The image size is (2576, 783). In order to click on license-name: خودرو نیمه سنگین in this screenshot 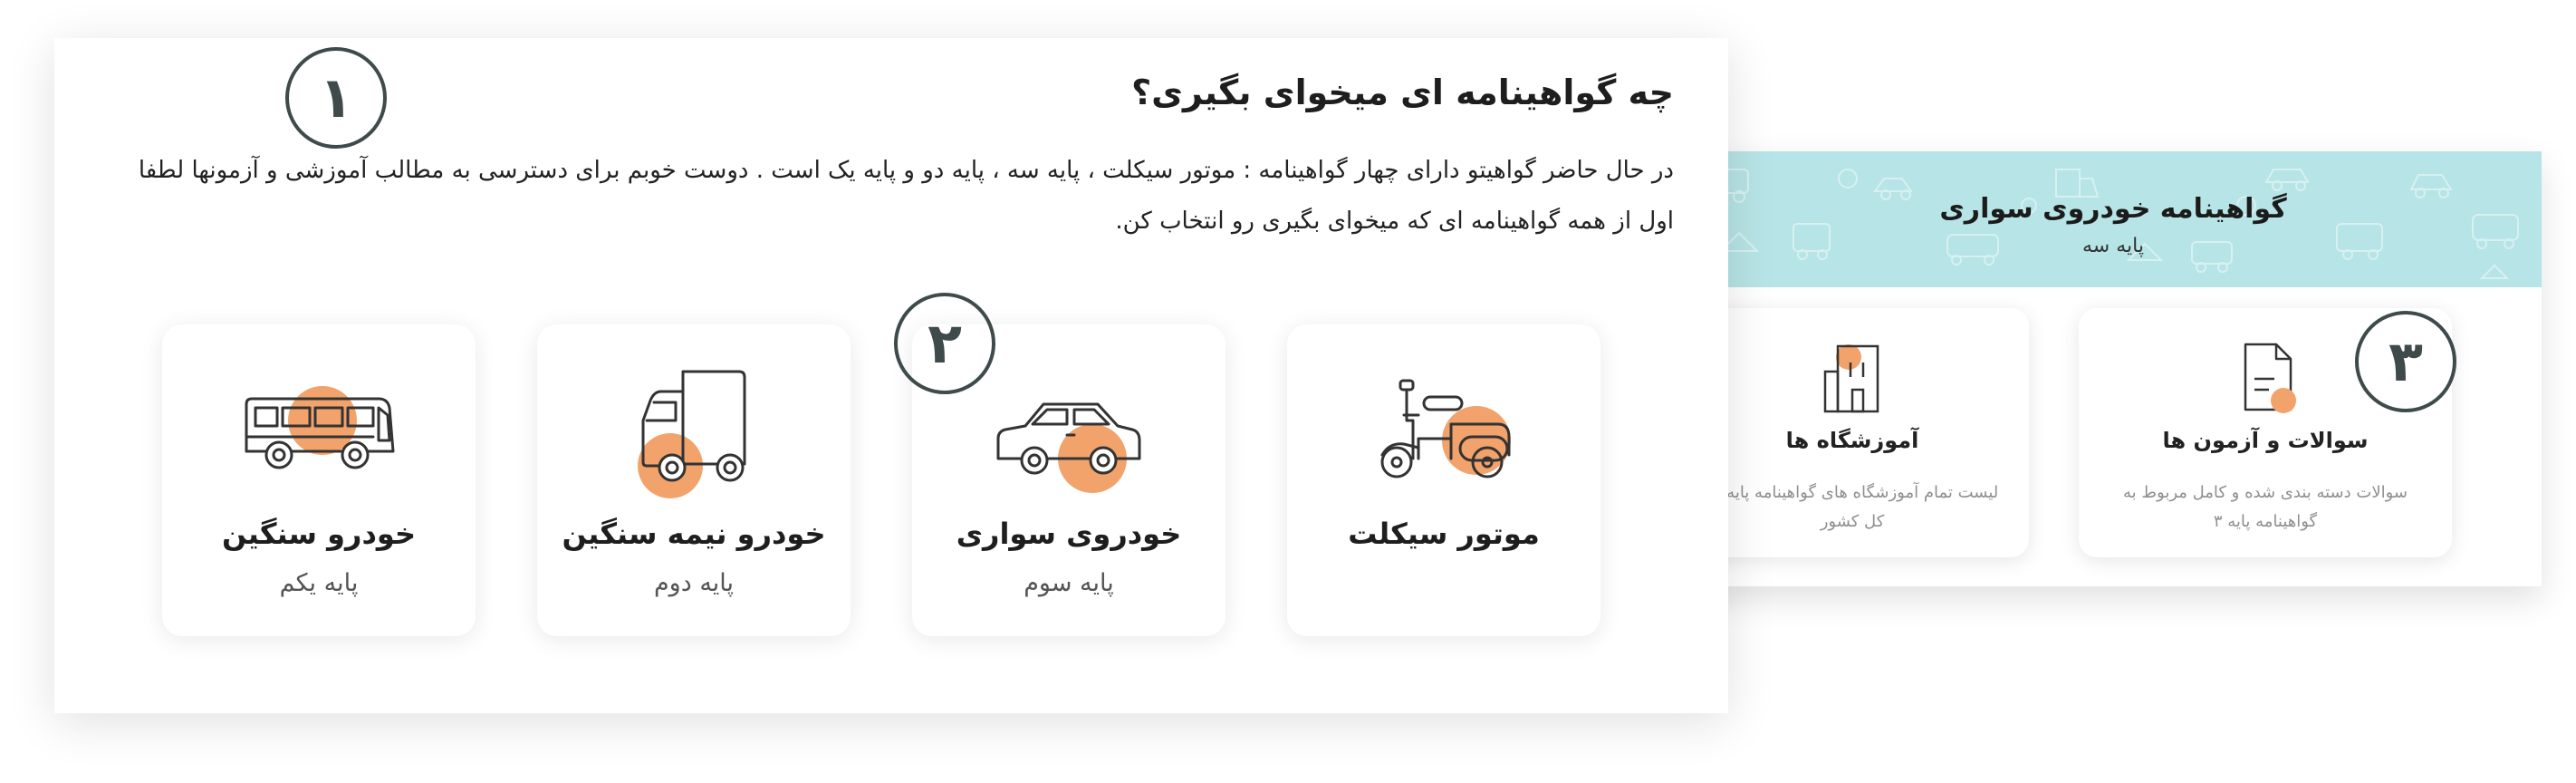, I will do `click(694, 534)`.